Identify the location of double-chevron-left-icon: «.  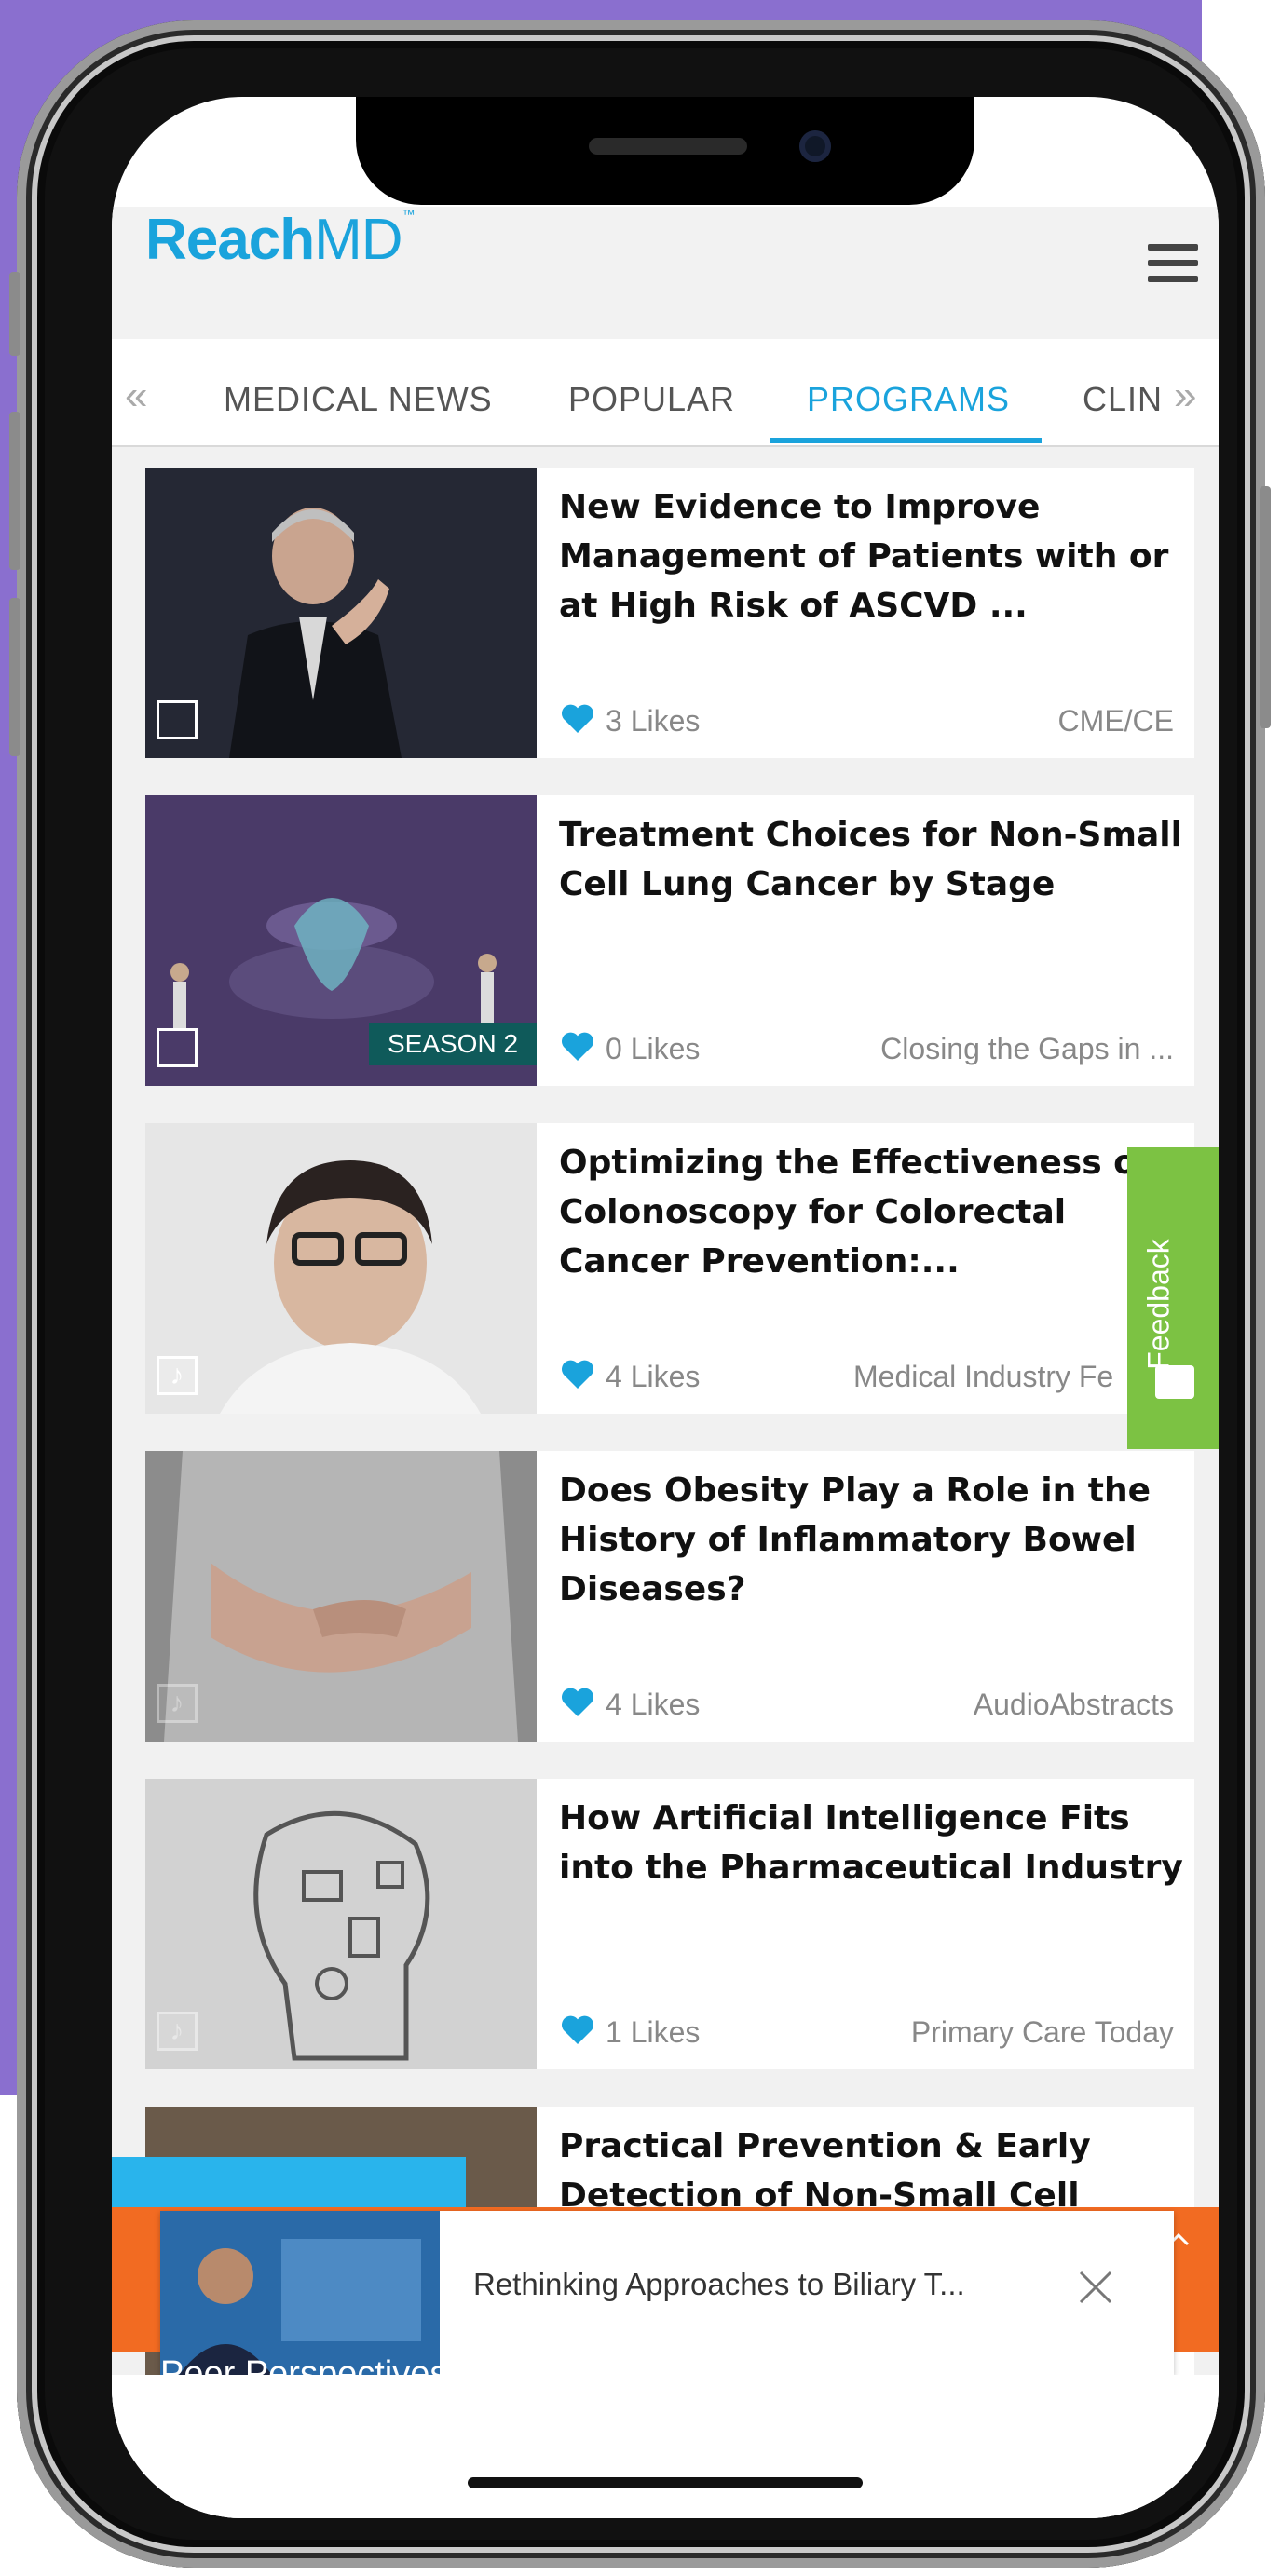
(136, 396).